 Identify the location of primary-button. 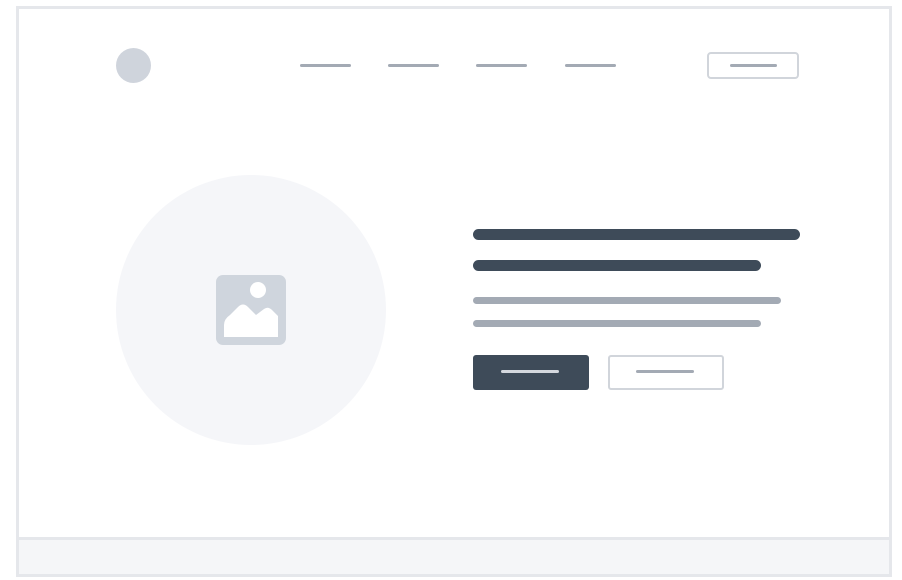
(531, 372).